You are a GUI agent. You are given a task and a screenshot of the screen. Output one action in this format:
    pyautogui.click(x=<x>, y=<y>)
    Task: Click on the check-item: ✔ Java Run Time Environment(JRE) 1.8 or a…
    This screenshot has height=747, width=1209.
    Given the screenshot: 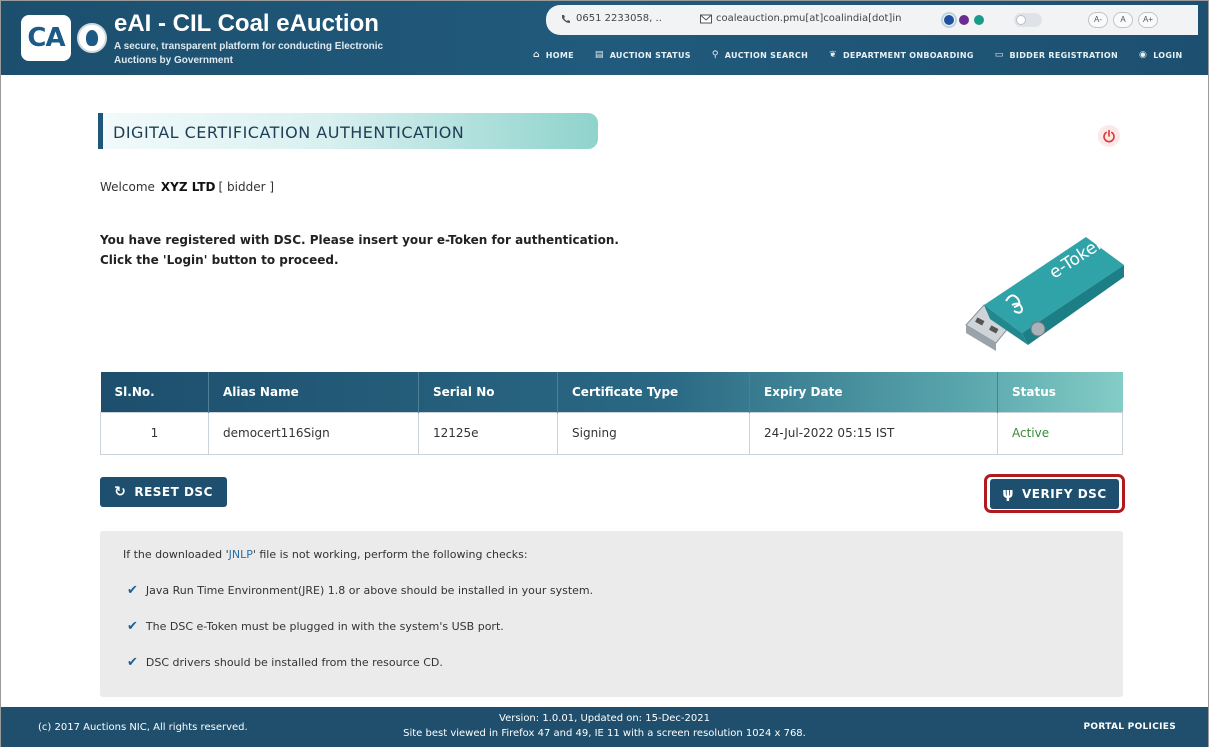 What is the action you would take?
    pyautogui.click(x=360, y=590)
    